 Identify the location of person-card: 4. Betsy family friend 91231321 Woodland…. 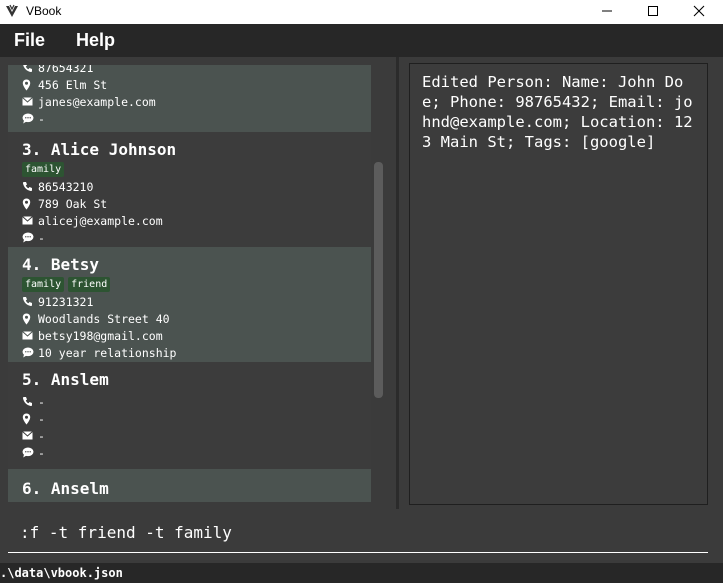
(189, 304).